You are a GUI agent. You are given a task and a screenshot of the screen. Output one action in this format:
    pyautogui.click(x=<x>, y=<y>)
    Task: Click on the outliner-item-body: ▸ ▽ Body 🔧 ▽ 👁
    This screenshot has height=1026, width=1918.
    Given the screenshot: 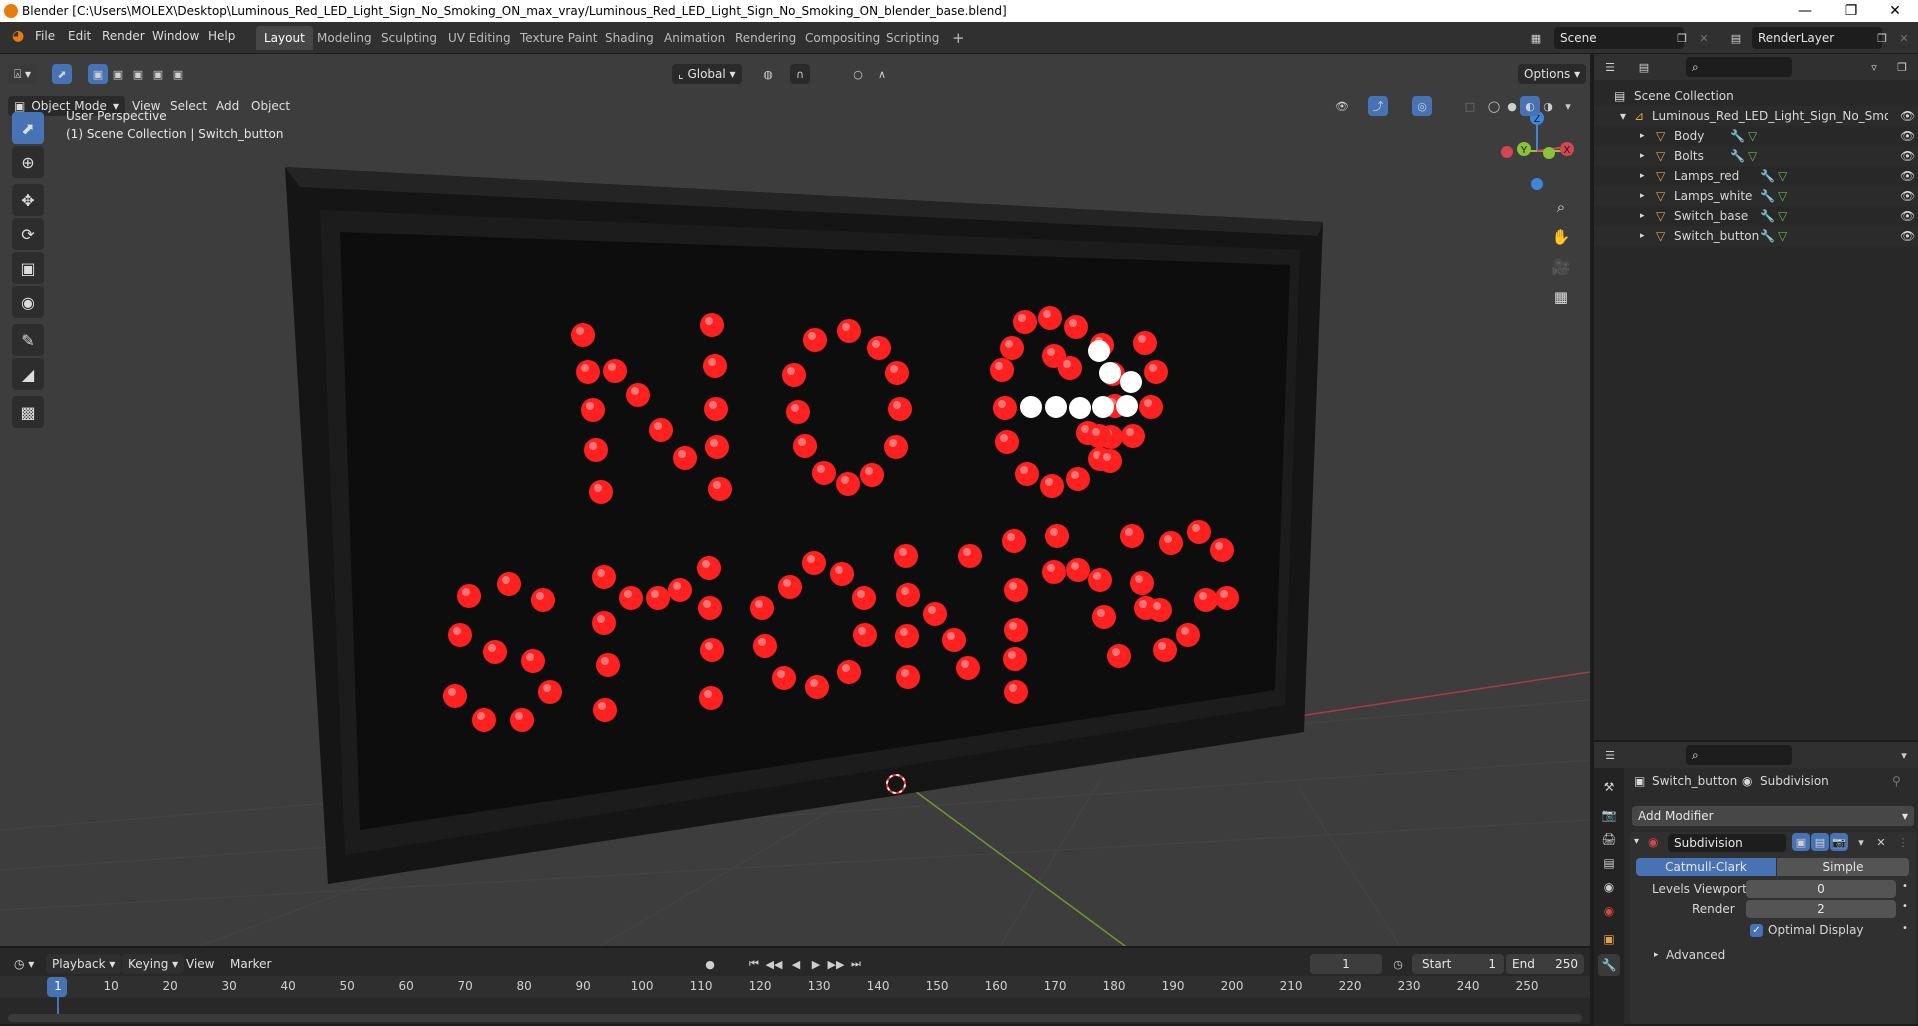 What is the action you would take?
    pyautogui.click(x=1756, y=136)
    